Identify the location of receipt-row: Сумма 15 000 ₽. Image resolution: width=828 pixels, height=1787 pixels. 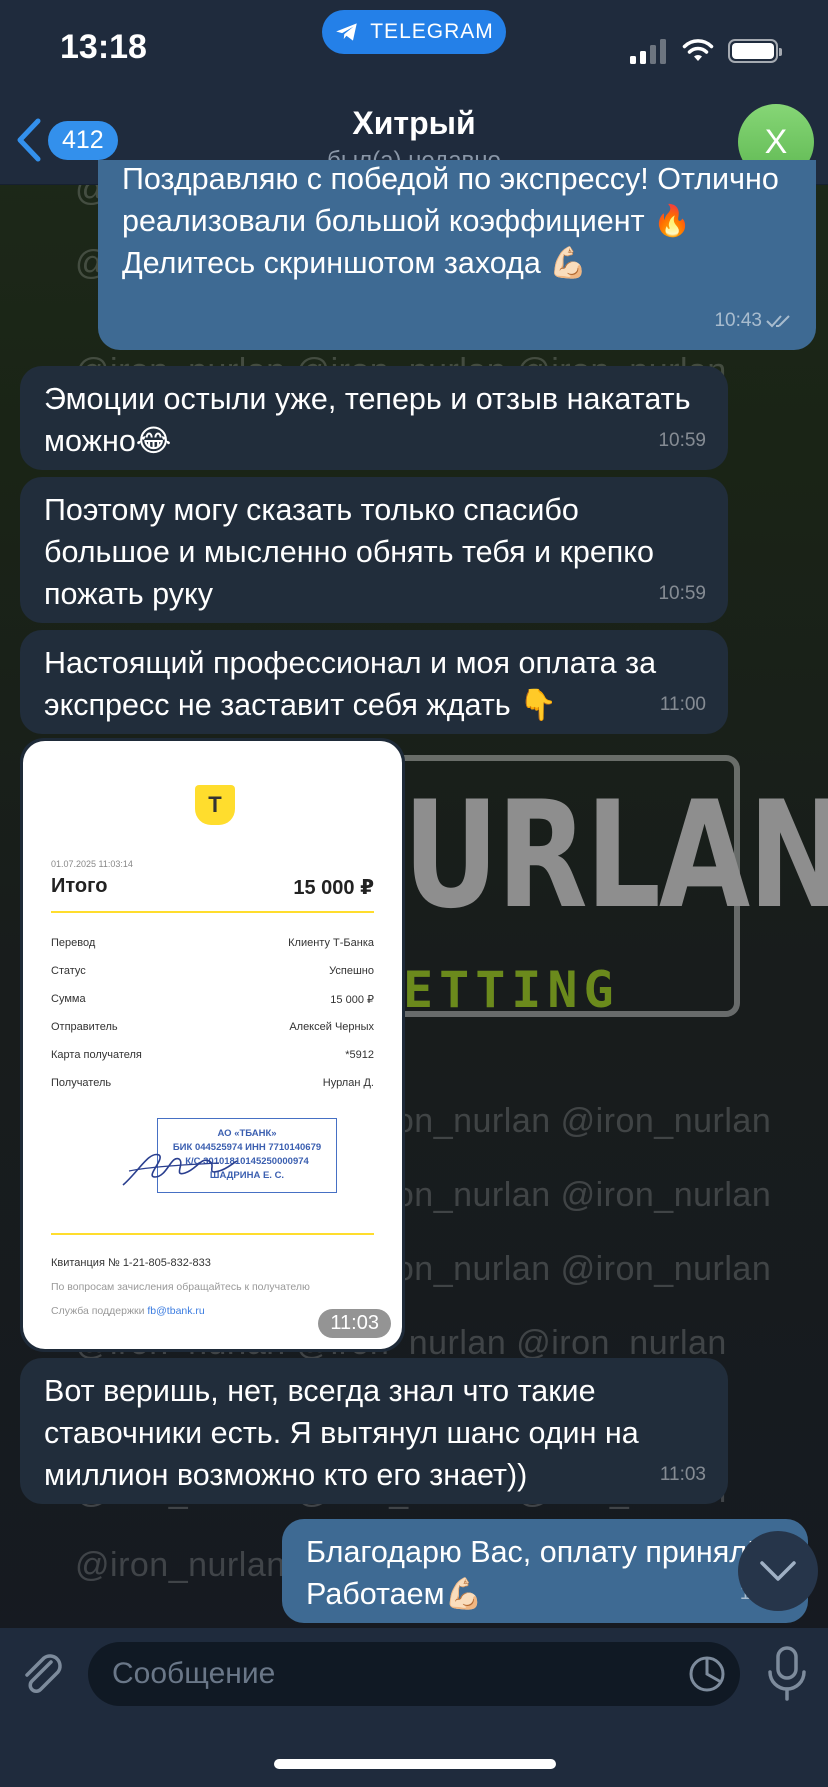
(212, 999).